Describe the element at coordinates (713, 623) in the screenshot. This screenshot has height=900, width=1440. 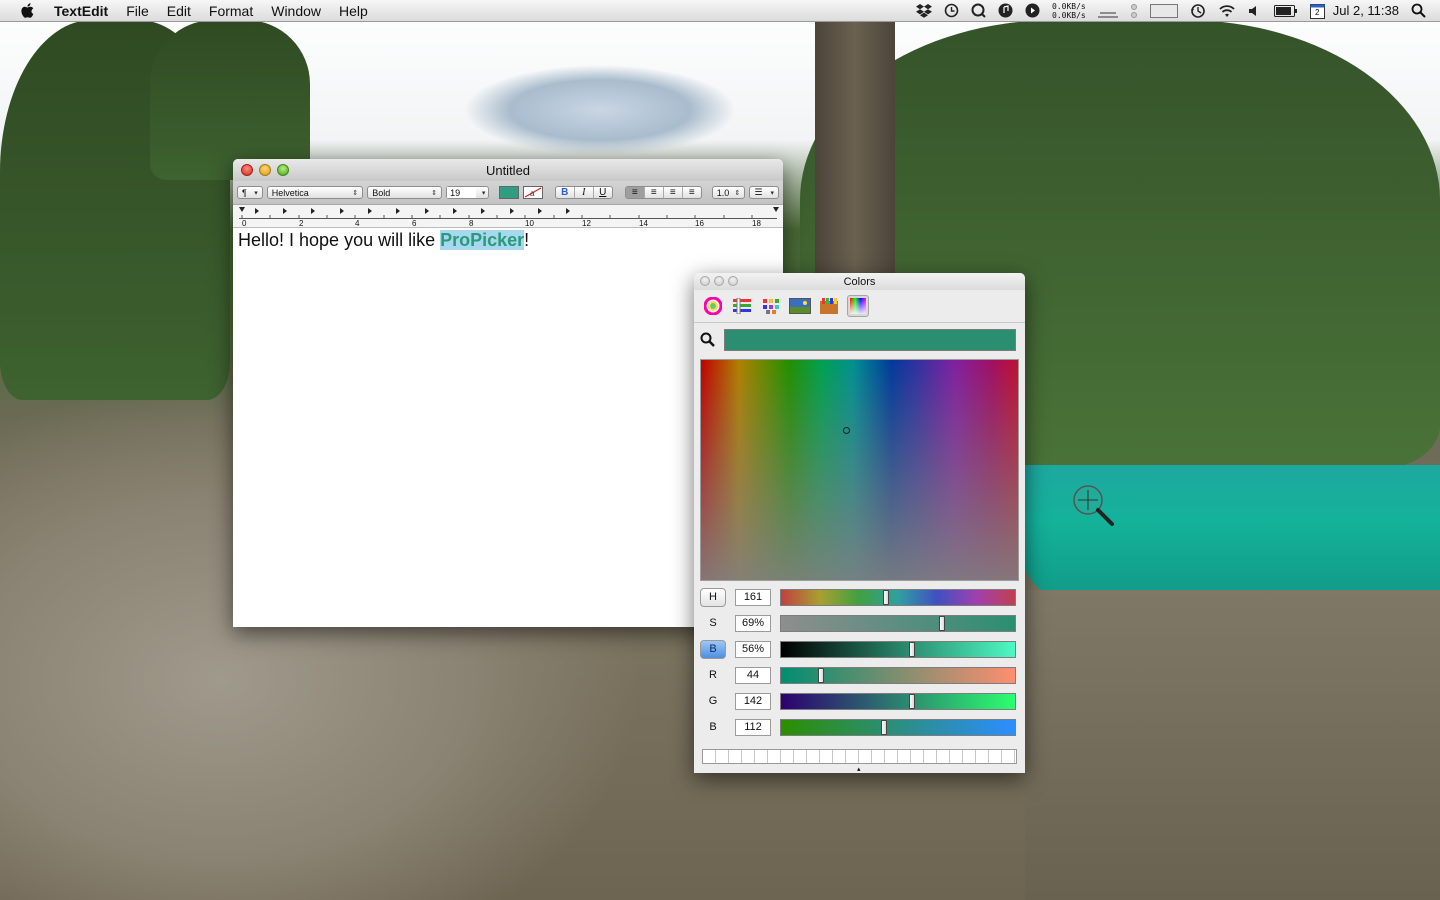
I see `saturation-label: S` at that location.